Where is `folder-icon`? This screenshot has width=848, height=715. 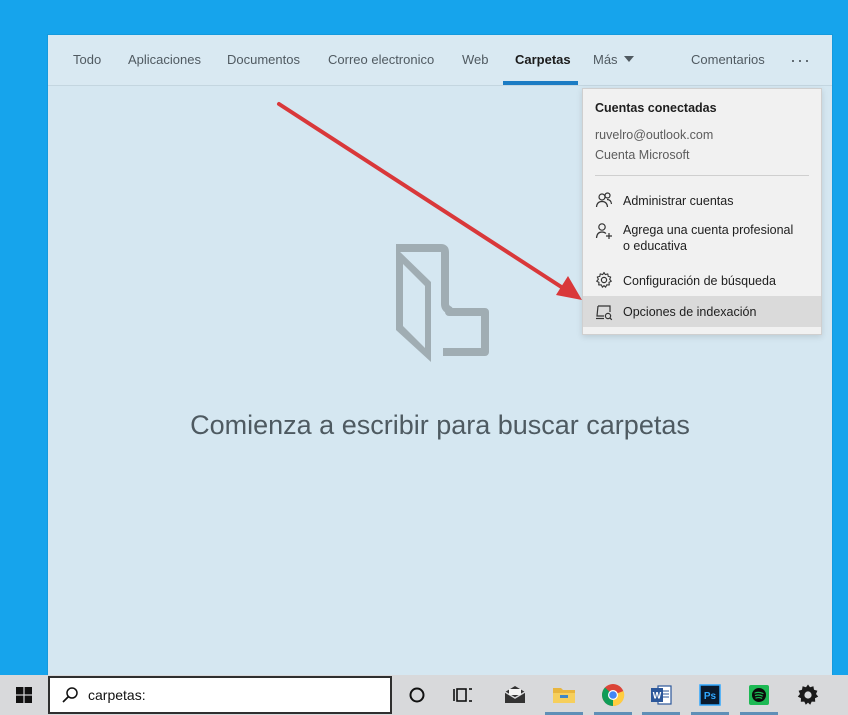 folder-icon is located at coordinates (442, 303).